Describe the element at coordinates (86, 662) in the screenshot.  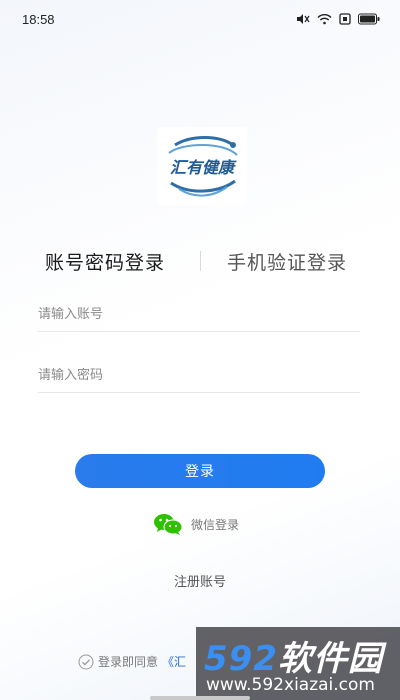
I see `checkbox-icon` at that location.